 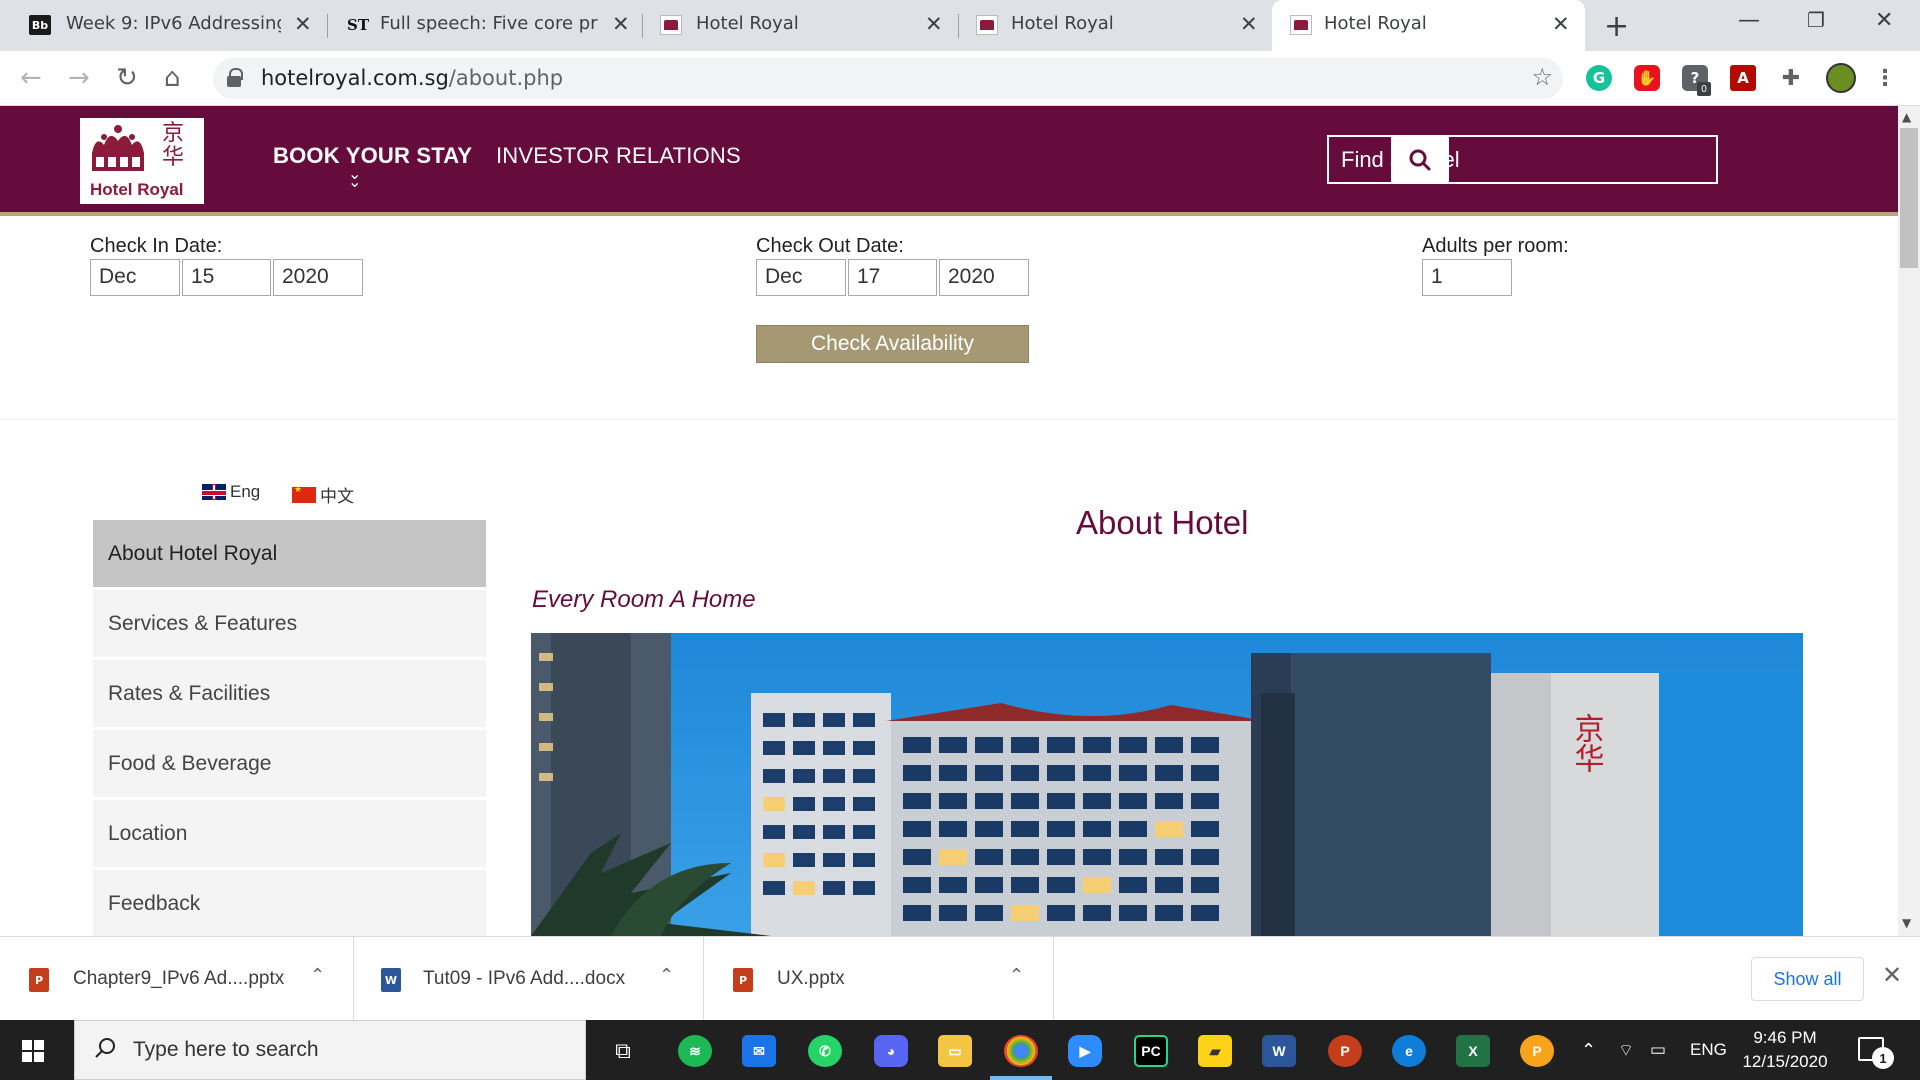 I want to click on chrome-active-indicator, so click(x=1021, y=1078).